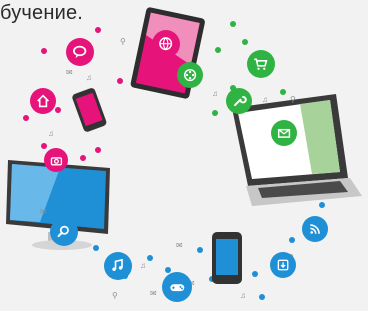 The image size is (368, 311). Describe the element at coordinates (227, 258) in the screenshot. I see `smartphone-blue` at that location.